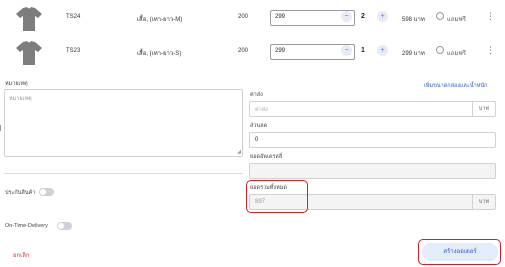 This screenshot has height=267, width=505. Describe the element at coordinates (372, 109) in the screenshot. I see `shipping-field: ค่าส่ง บาท` at that location.